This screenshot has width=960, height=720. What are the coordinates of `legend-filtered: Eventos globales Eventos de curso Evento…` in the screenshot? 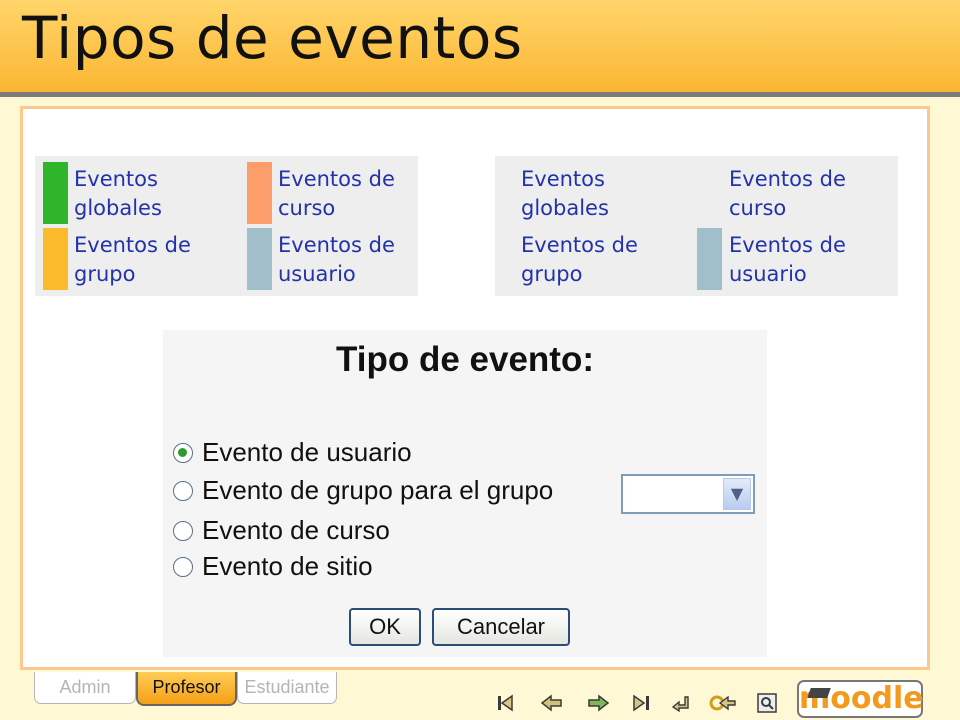 It's located at (696, 226).